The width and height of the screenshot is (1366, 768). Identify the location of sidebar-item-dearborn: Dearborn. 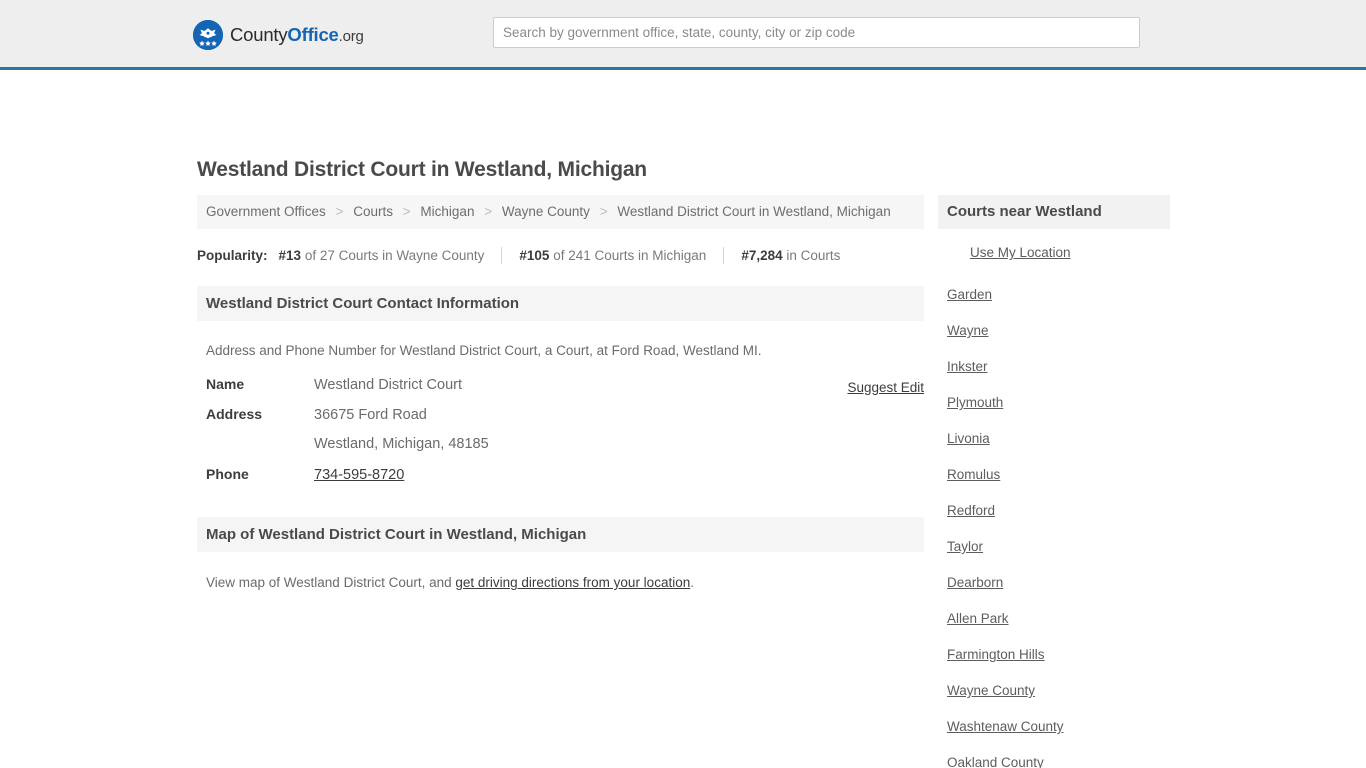
(1054, 583).